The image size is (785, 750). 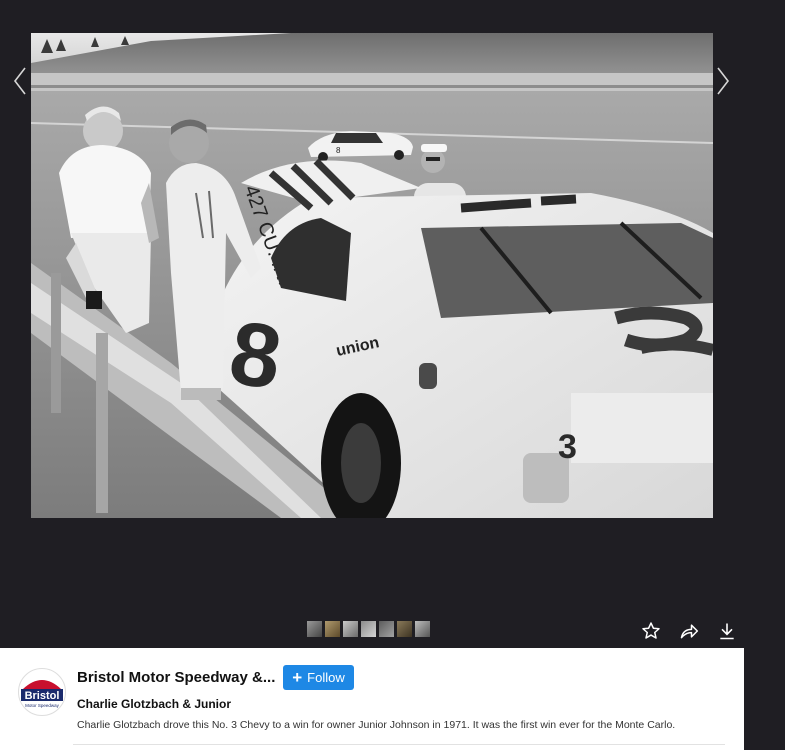 I want to click on avatar-subtext: Motor Speedway, so click(x=42, y=705).